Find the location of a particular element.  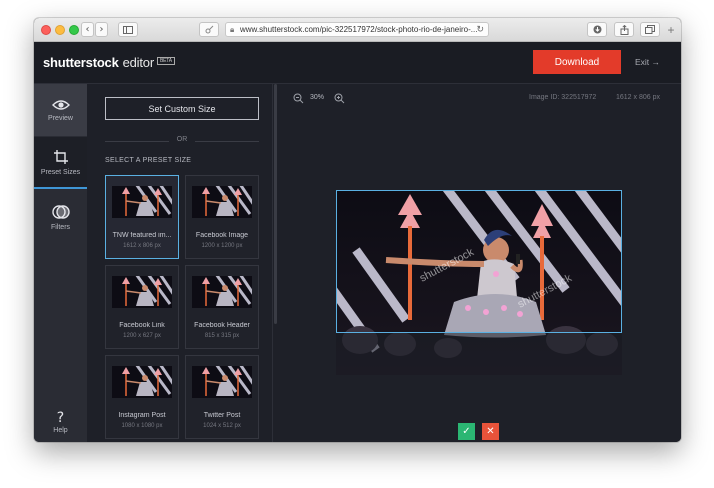

download-button: Download is located at coordinates (577, 62).